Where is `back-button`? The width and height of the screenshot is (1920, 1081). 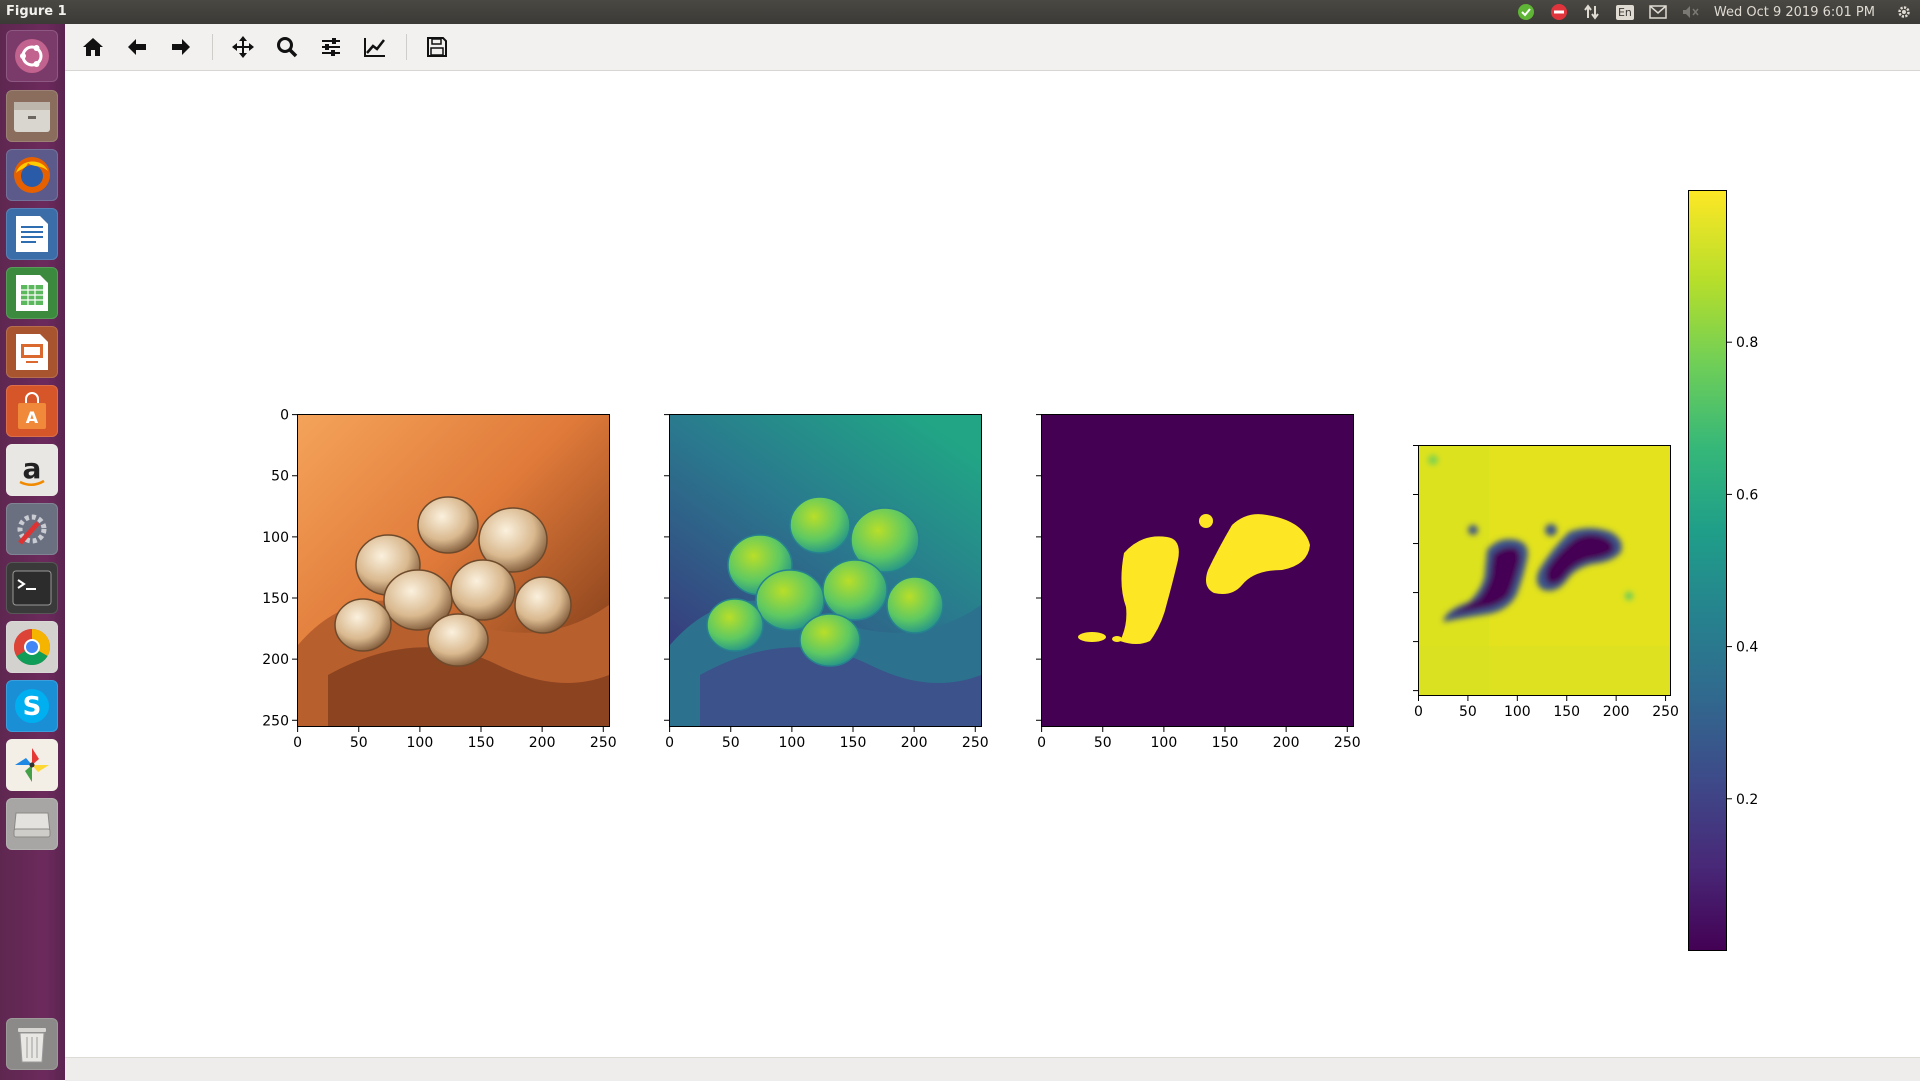
back-button is located at coordinates (137, 47).